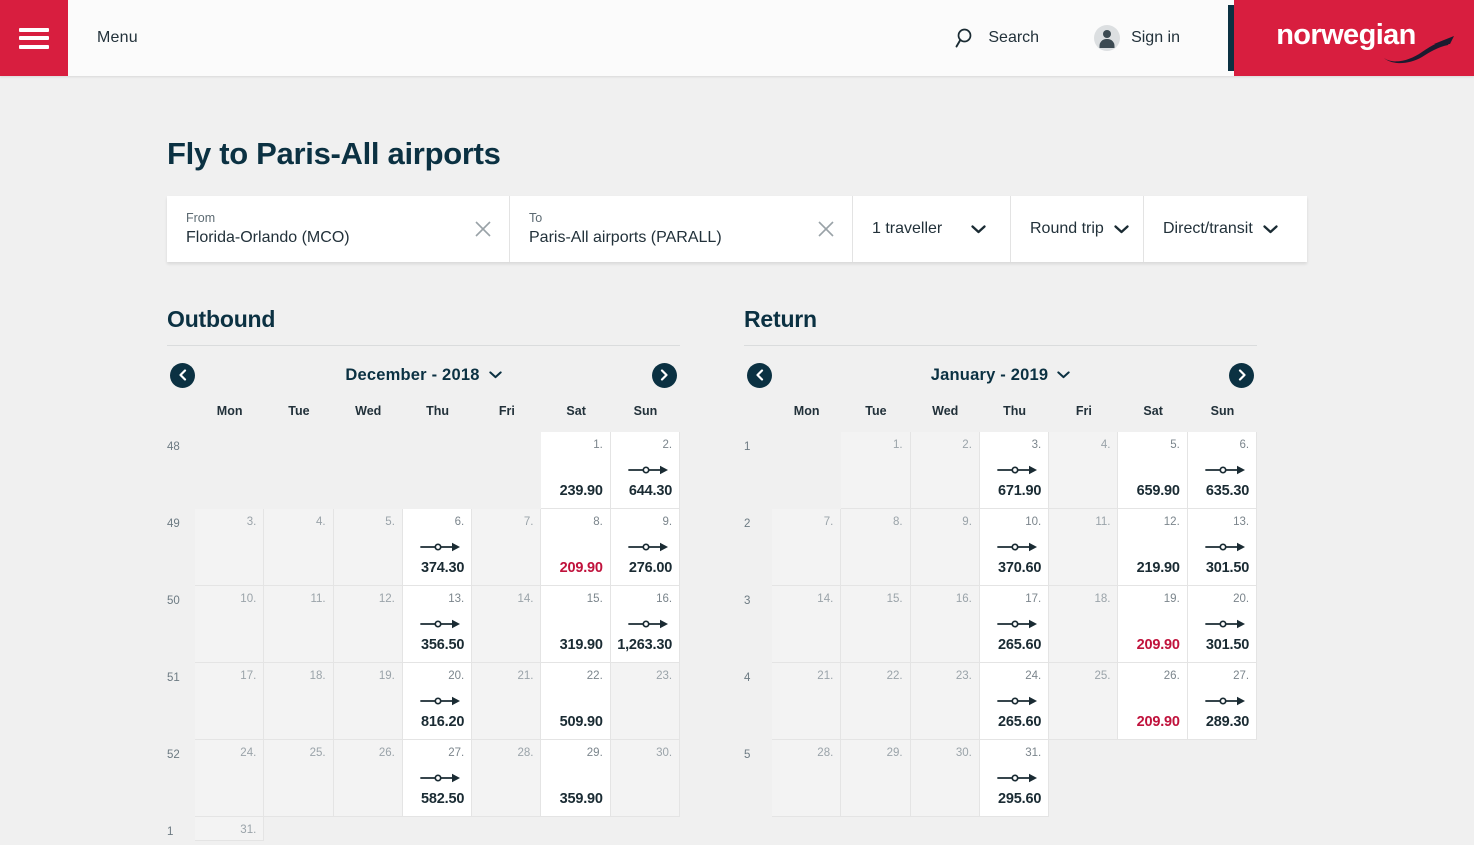  I want to click on search-button: Search, so click(997, 38).